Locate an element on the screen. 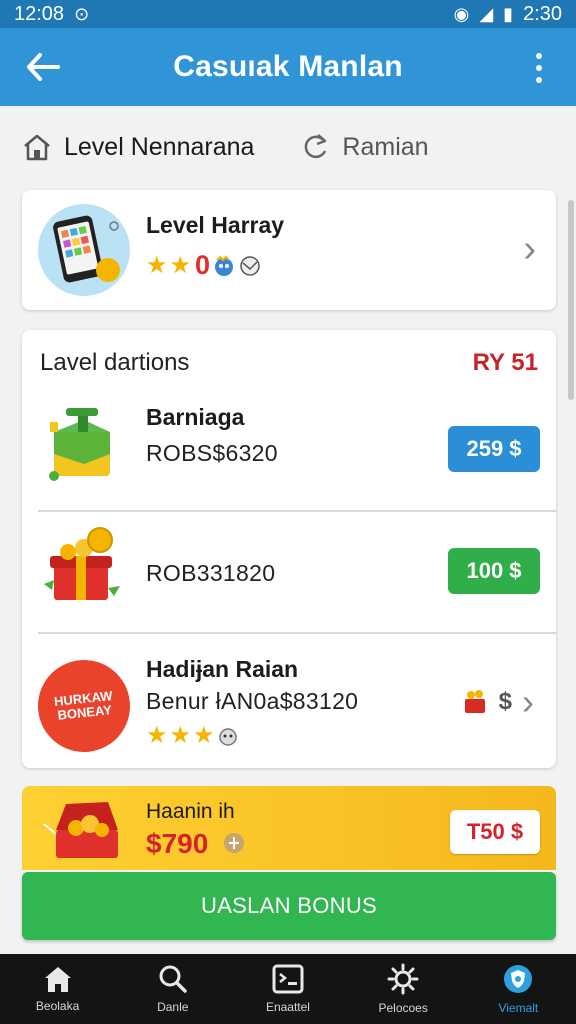 The image size is (576, 1024). nav-label: Pelocoes is located at coordinates (403, 1008).